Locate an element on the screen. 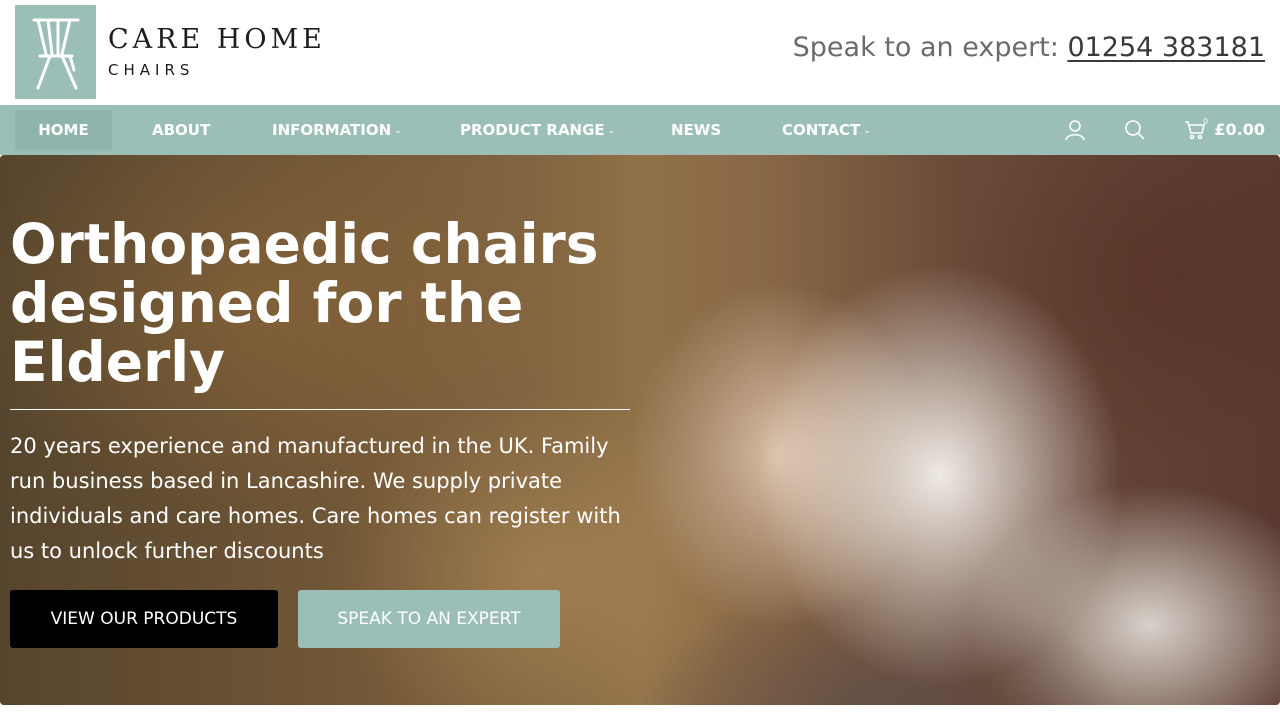 The image size is (1280, 720). logo-text: CARE HOME CHAIRS is located at coordinates (217, 52).